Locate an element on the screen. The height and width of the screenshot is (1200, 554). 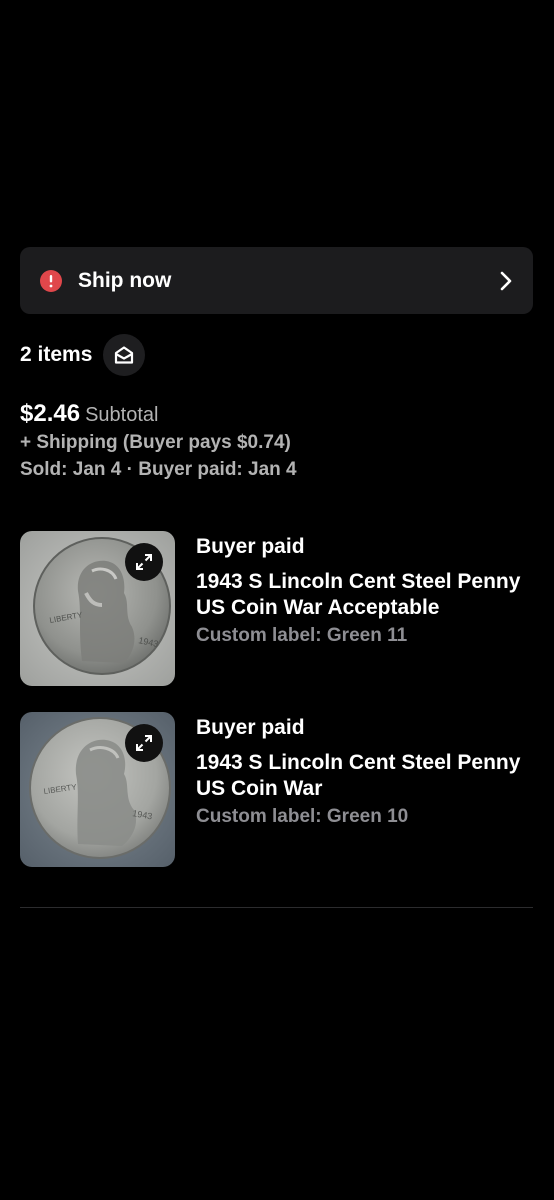
item-custom-label: Custom label: Green 11 is located at coordinates (302, 635).